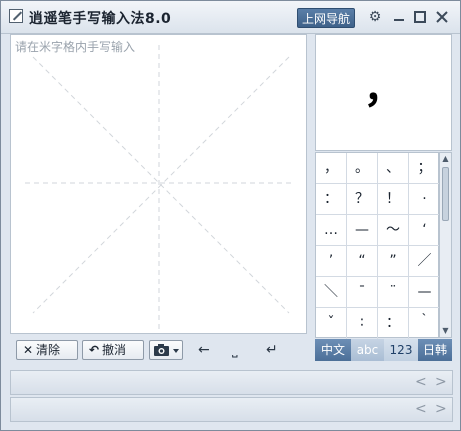  I want to click on window-title: 逍遥笔手写输入法8.0, so click(100, 19).